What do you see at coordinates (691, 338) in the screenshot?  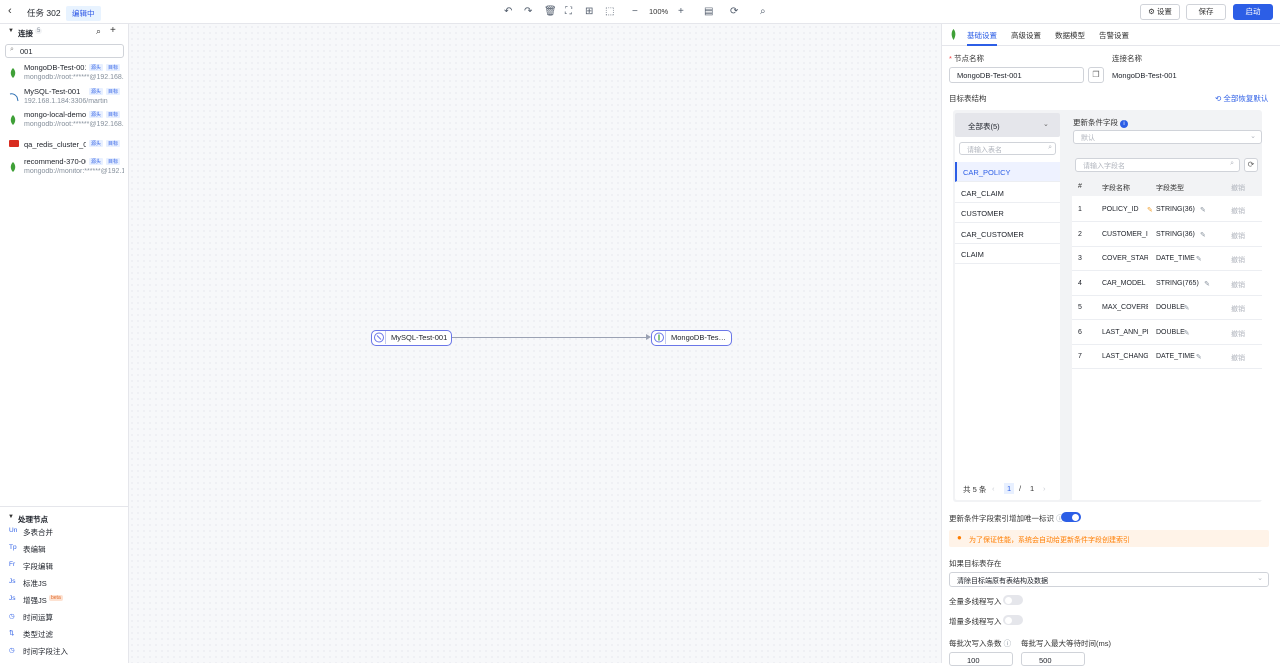 I see `target-node: MongoDB-Test-001` at bounding box center [691, 338].